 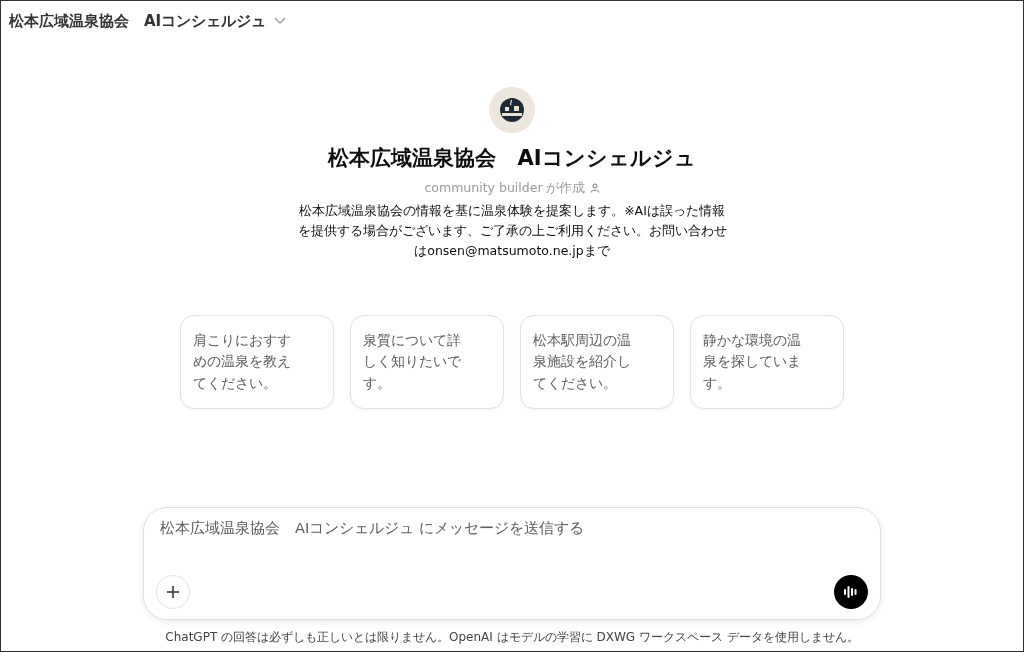 I want to click on add-button, so click(x=173, y=592).